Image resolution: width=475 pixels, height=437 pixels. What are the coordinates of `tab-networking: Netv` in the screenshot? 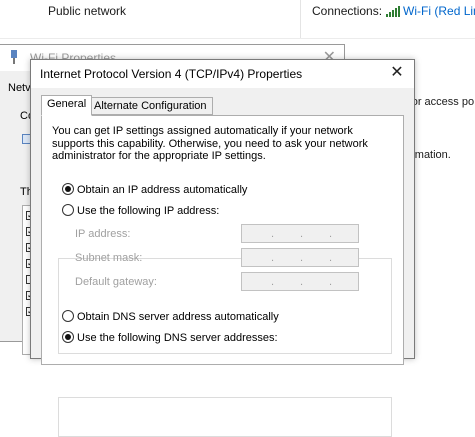 It's located at (19, 88).